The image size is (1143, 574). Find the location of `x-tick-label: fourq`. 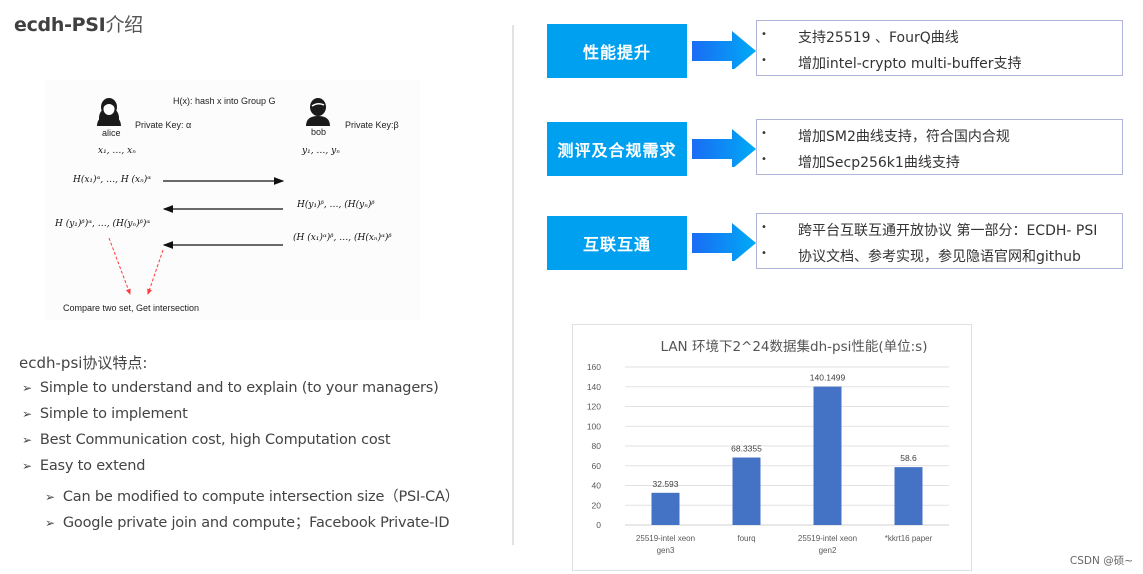

x-tick-label: fourq is located at coordinates (746, 538).